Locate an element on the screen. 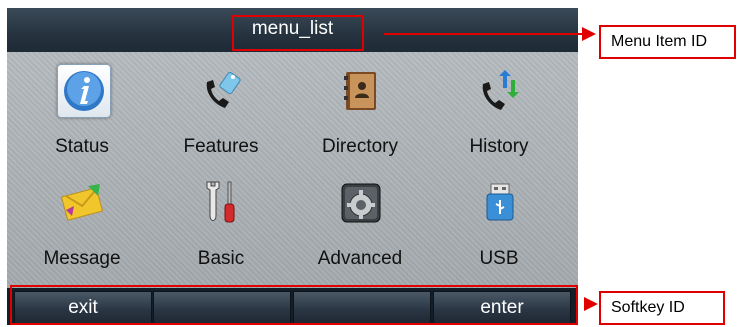  softkey-id-callout: Softkey ID is located at coordinates (662, 308).